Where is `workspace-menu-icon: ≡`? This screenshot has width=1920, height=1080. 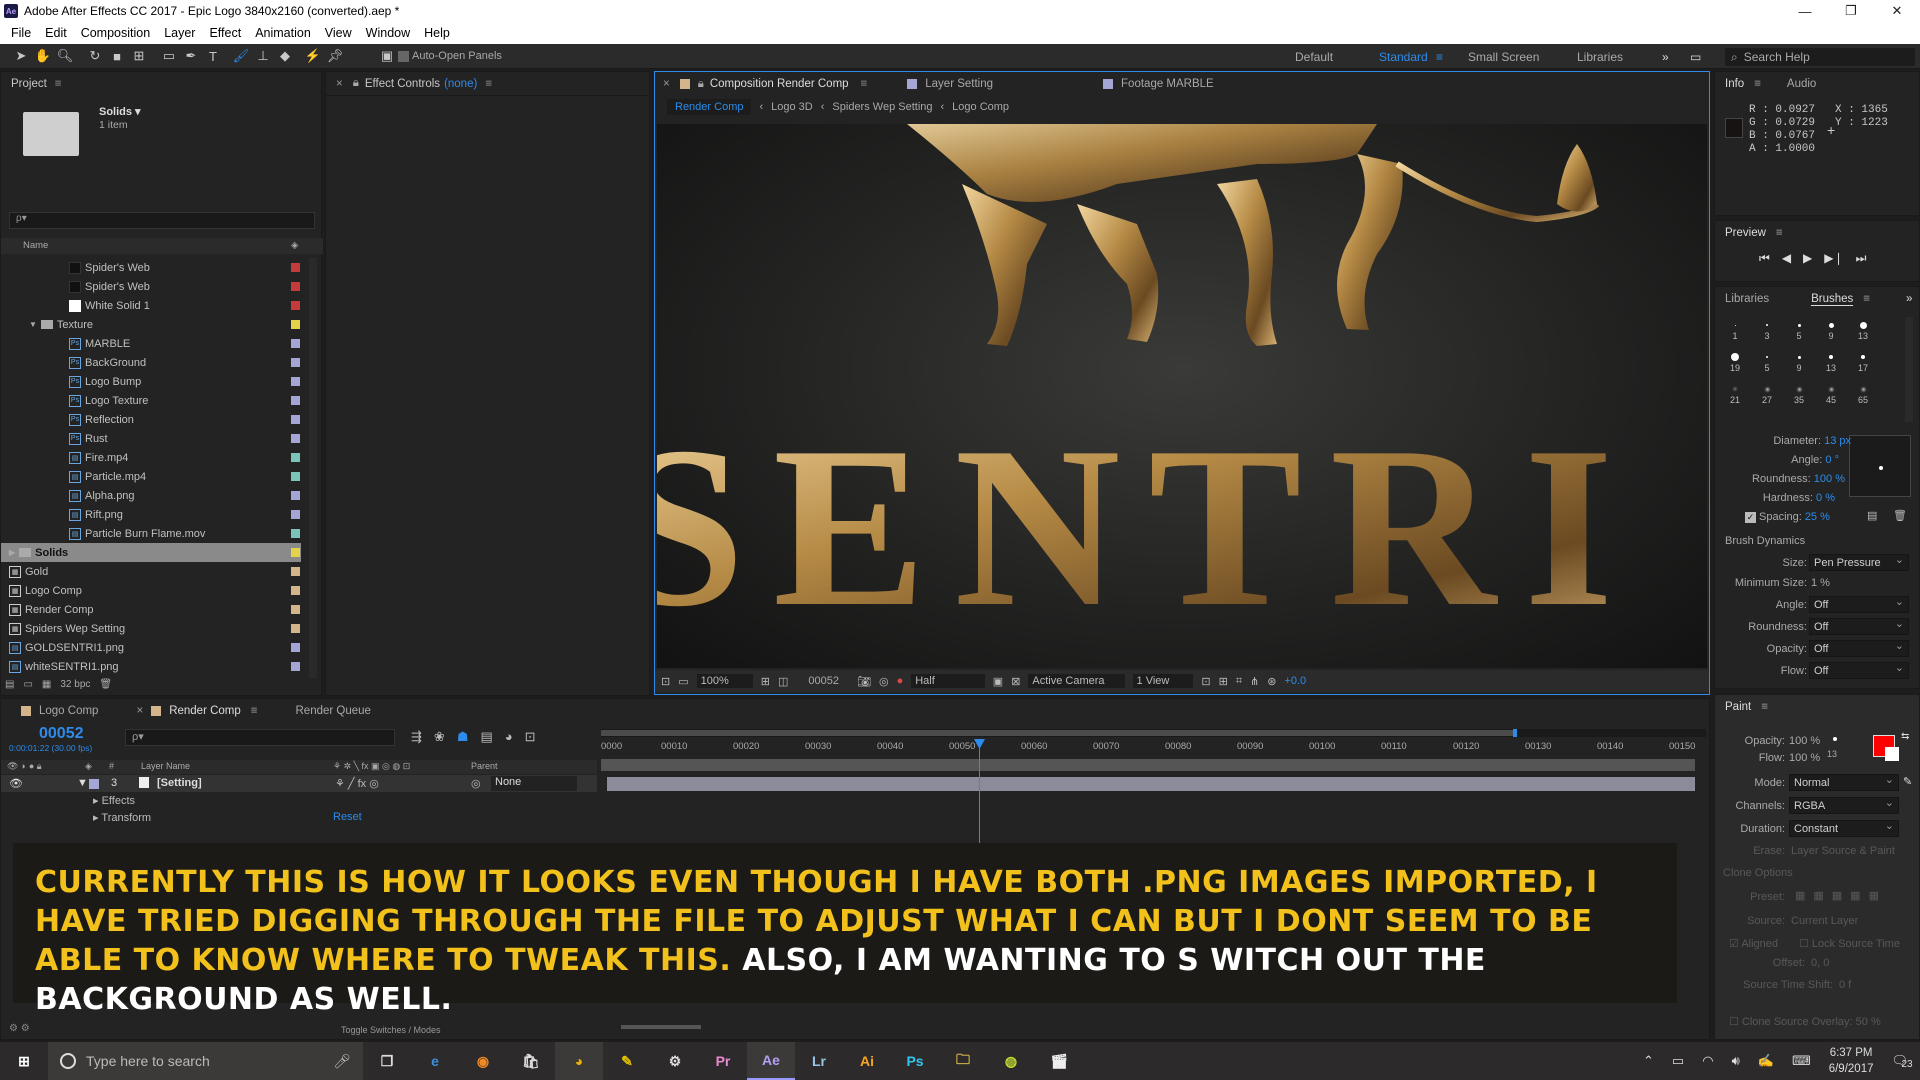
workspace-menu-icon: ≡ is located at coordinates (1439, 56).